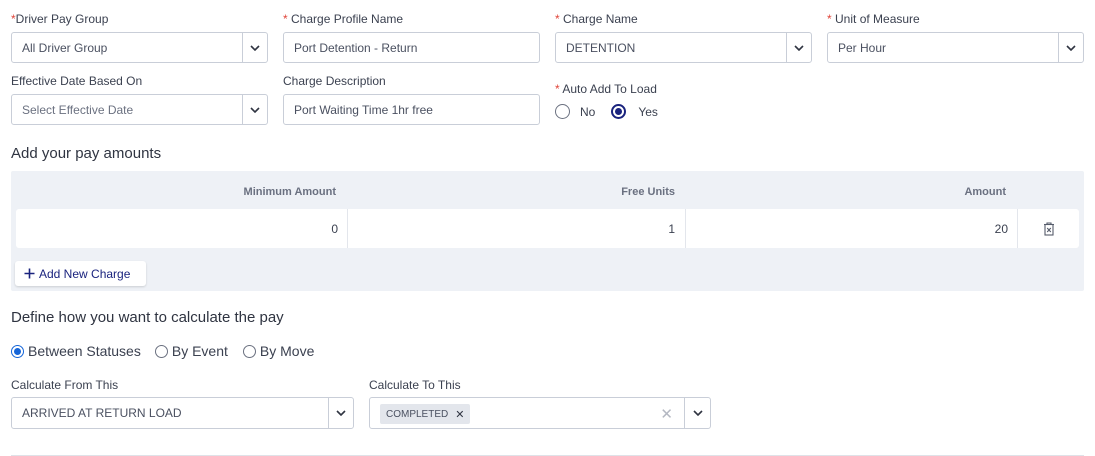  Describe the element at coordinates (666, 414) in the screenshot. I see `clear-icon: ✕` at that location.